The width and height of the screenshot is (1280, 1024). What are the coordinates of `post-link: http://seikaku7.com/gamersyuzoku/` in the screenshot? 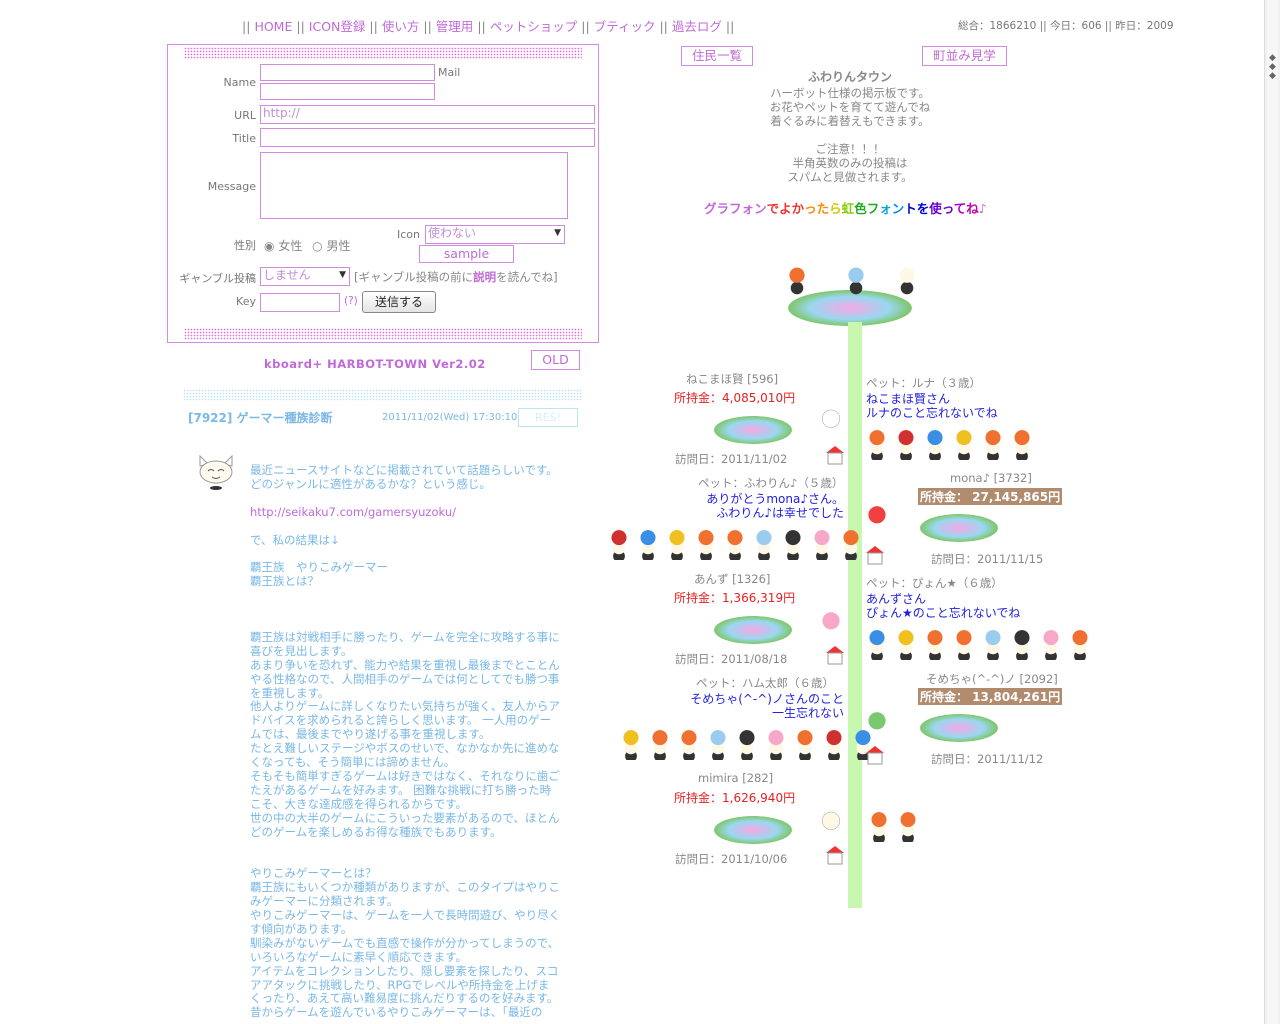 It's located at (353, 512).